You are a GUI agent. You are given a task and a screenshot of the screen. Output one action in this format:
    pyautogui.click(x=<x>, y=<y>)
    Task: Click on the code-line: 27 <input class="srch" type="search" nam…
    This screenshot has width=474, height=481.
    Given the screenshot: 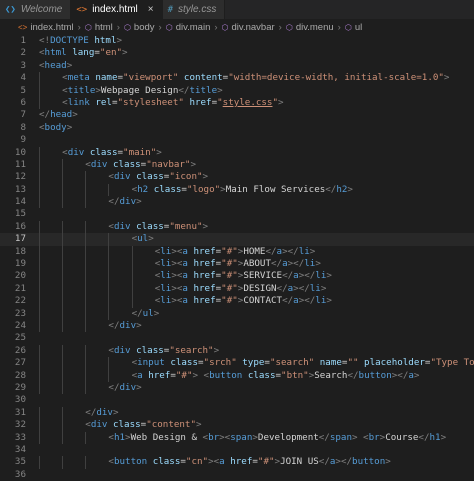 What is the action you would take?
    pyautogui.click(x=237, y=363)
    